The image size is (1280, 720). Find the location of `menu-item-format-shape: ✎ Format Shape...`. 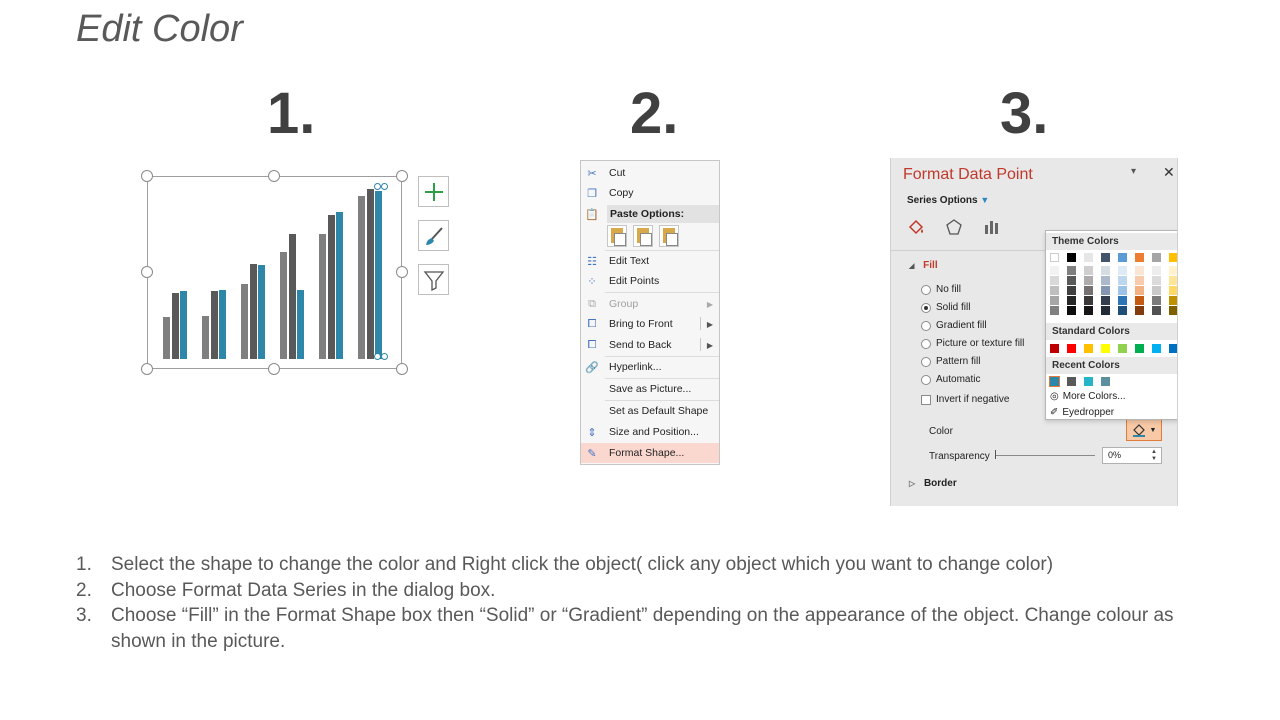

menu-item-format-shape: ✎ Format Shape... is located at coordinates (650, 453).